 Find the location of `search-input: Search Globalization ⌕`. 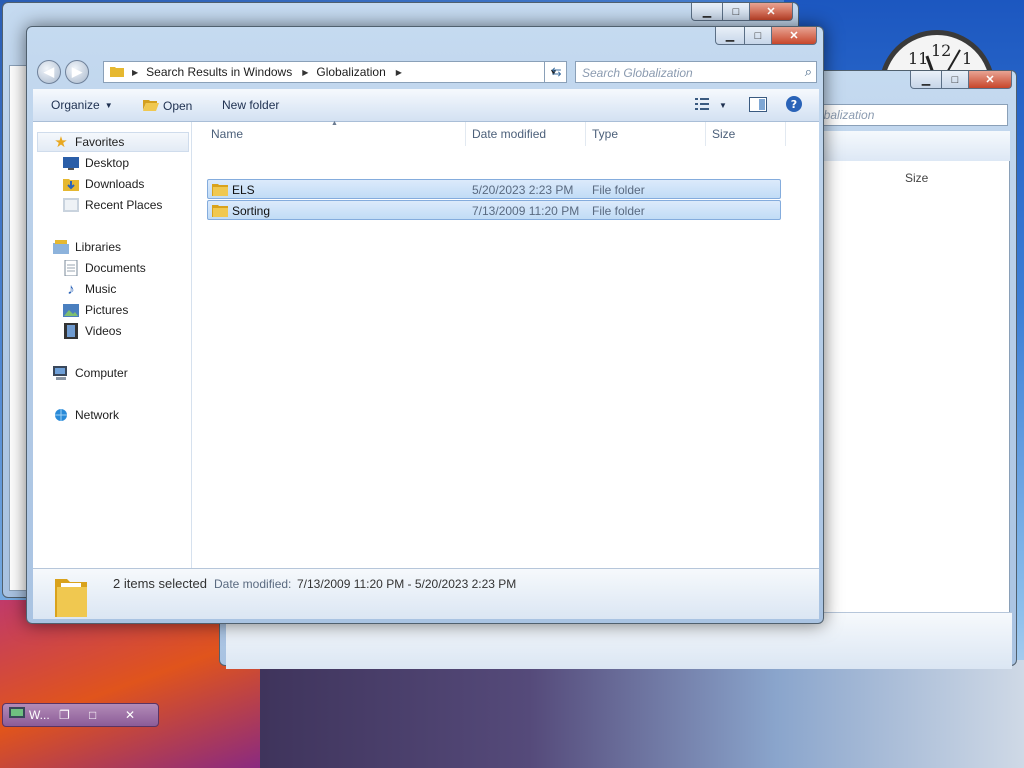

search-input: Search Globalization ⌕ is located at coordinates (696, 72).